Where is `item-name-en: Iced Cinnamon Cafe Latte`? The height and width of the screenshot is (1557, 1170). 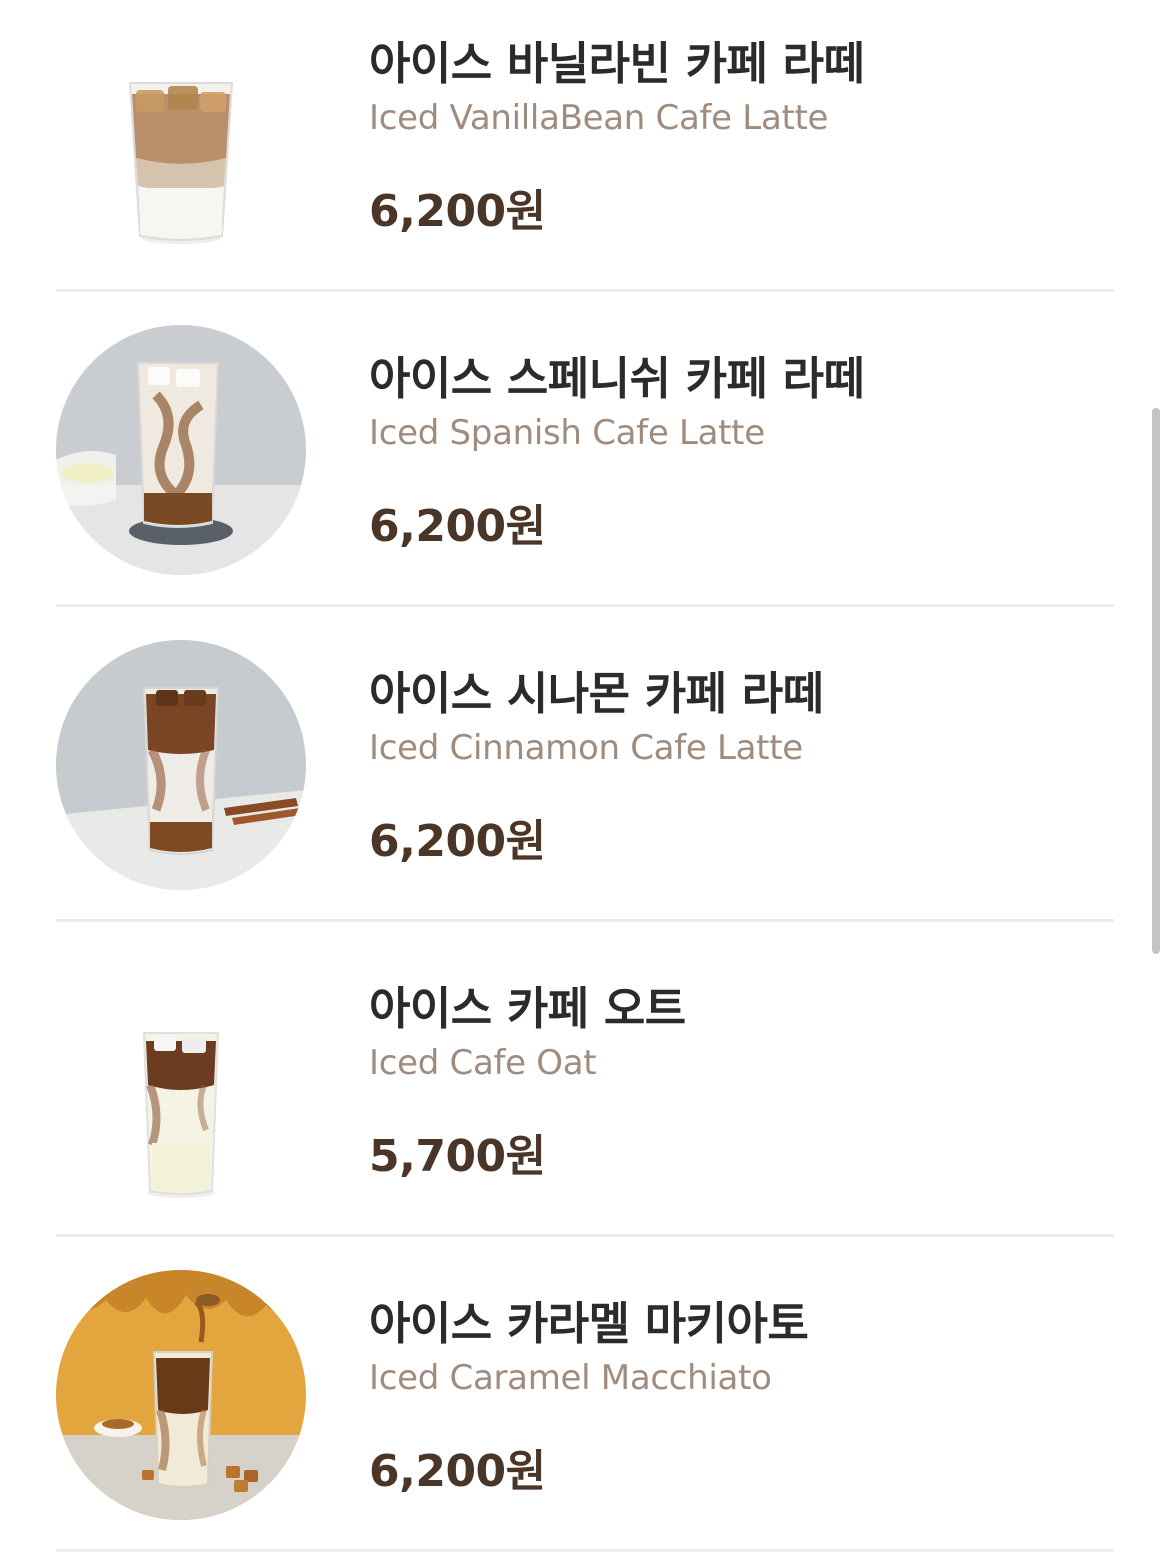 item-name-en: Iced Cinnamon Cafe Latte is located at coordinates (586, 748).